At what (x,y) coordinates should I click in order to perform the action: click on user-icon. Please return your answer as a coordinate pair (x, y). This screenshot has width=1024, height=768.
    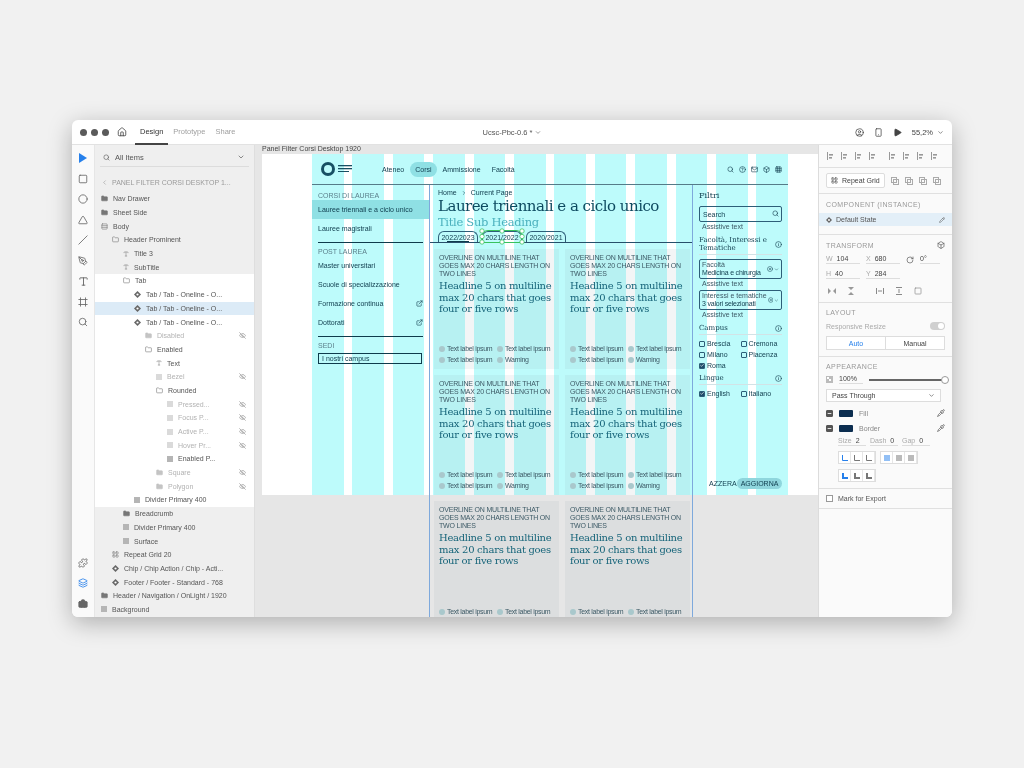
    Looking at the image, I should click on (859, 132).